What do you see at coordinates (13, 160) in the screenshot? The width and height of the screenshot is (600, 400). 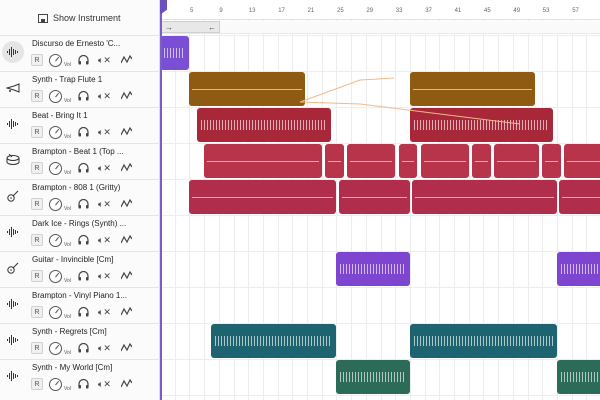 I see `drum-icon` at bounding box center [13, 160].